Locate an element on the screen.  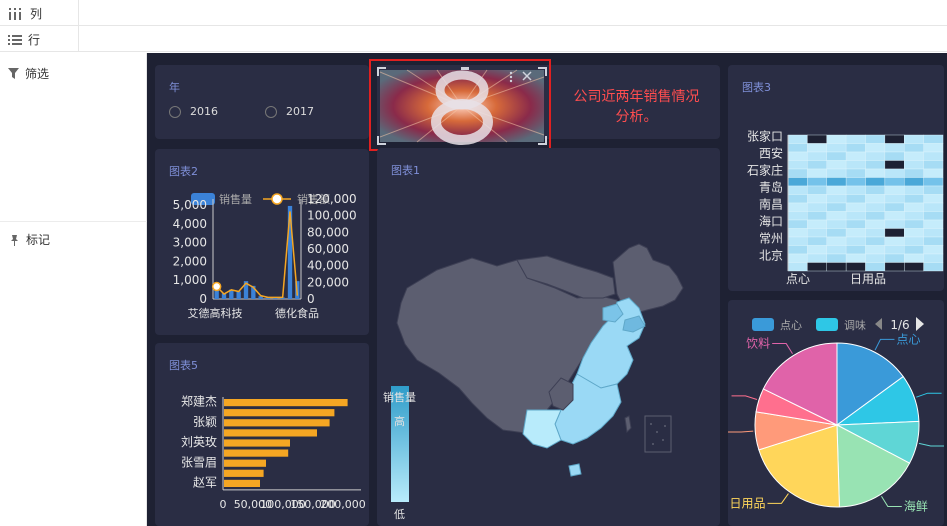
rows-icon is located at coordinates (15, 39).